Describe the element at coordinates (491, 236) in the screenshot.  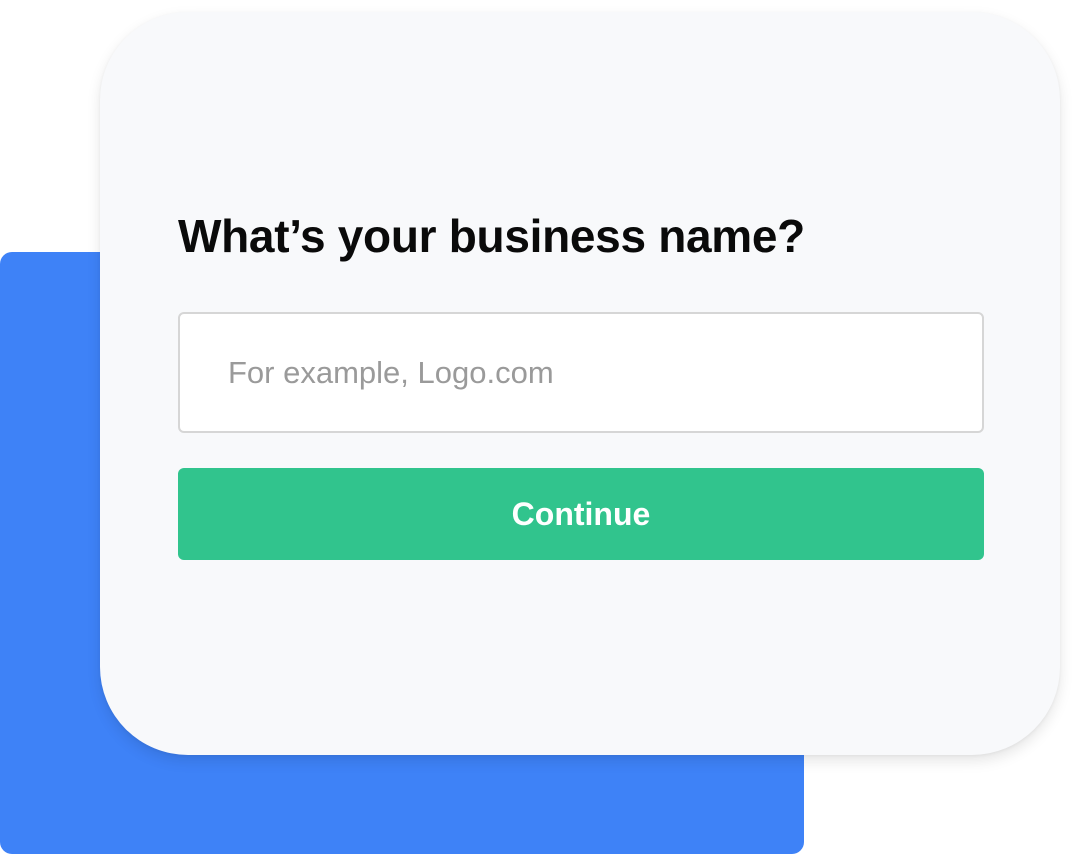
I see `business-name-heading: What’s your business name?` at that location.